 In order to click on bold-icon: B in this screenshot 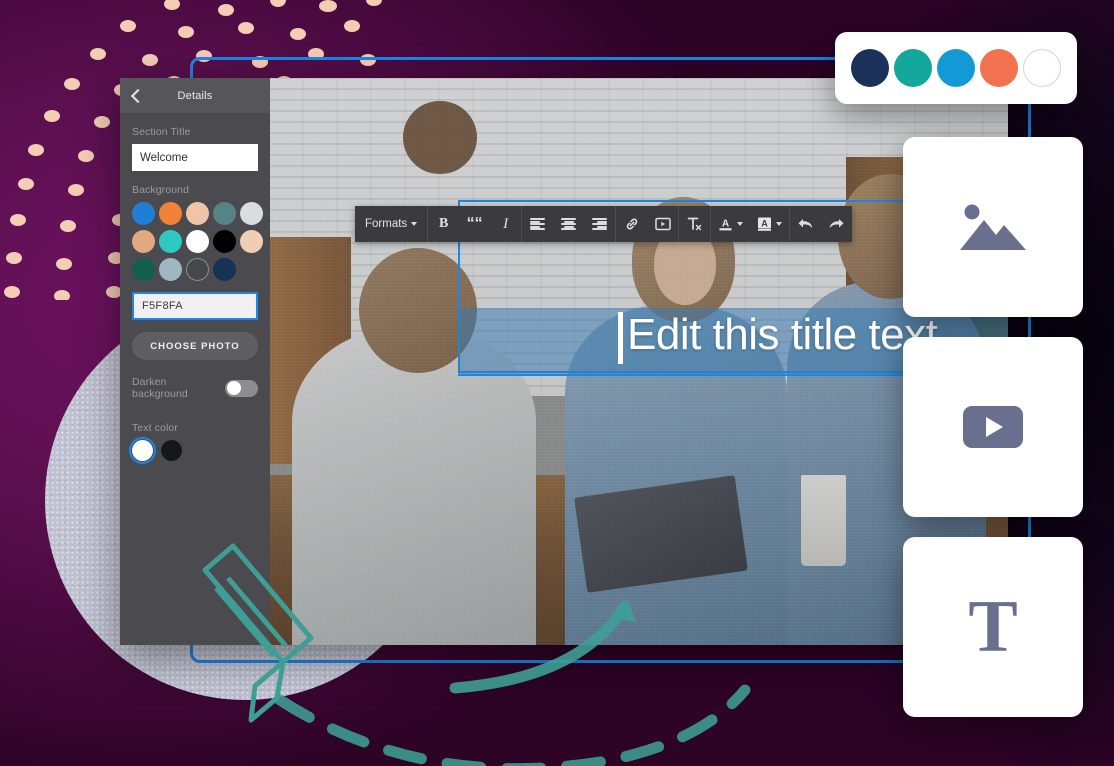, I will do `click(444, 223)`.